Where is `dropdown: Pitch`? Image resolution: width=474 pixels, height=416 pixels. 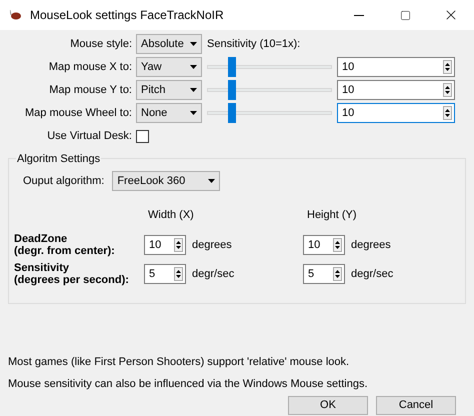 dropdown: Pitch is located at coordinates (169, 90).